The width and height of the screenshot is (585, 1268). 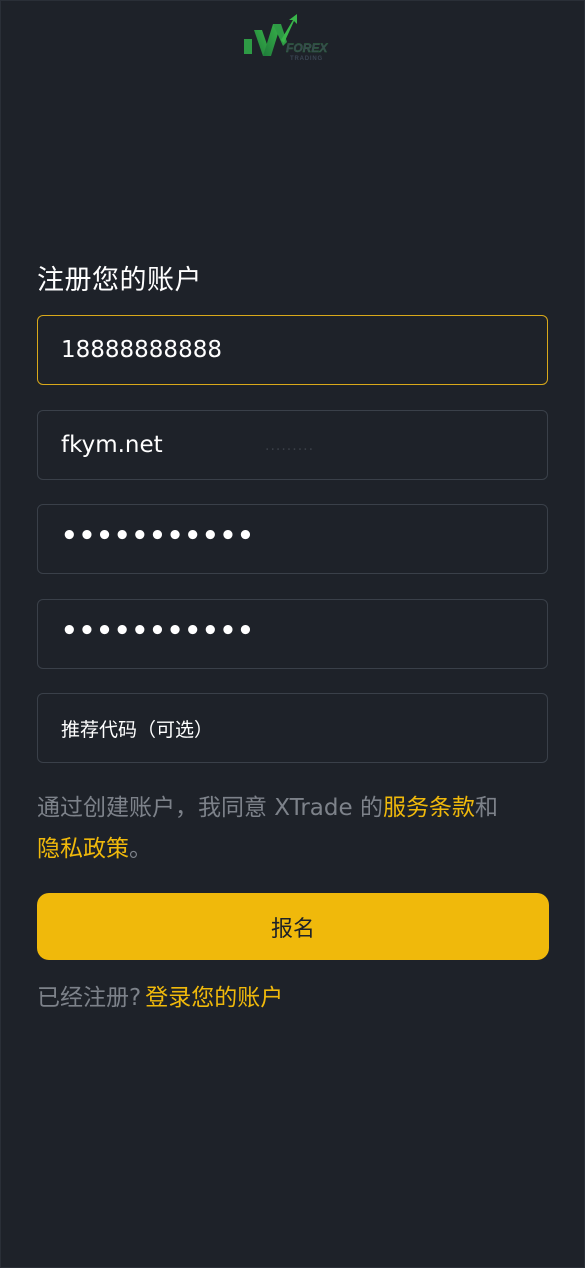 What do you see at coordinates (290, 450) in the screenshot?
I see `username-ghost-text: ·········` at bounding box center [290, 450].